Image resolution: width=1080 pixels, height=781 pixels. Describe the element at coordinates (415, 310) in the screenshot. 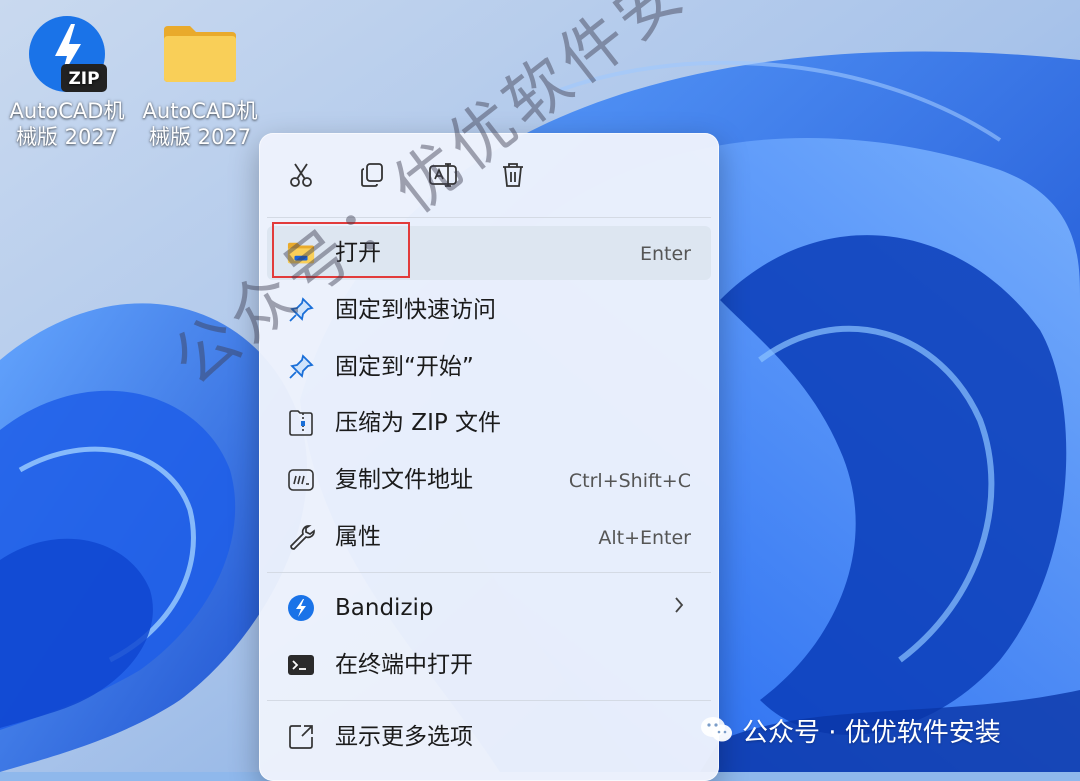

I see `menu-item-label: 固定到快速访问` at that location.